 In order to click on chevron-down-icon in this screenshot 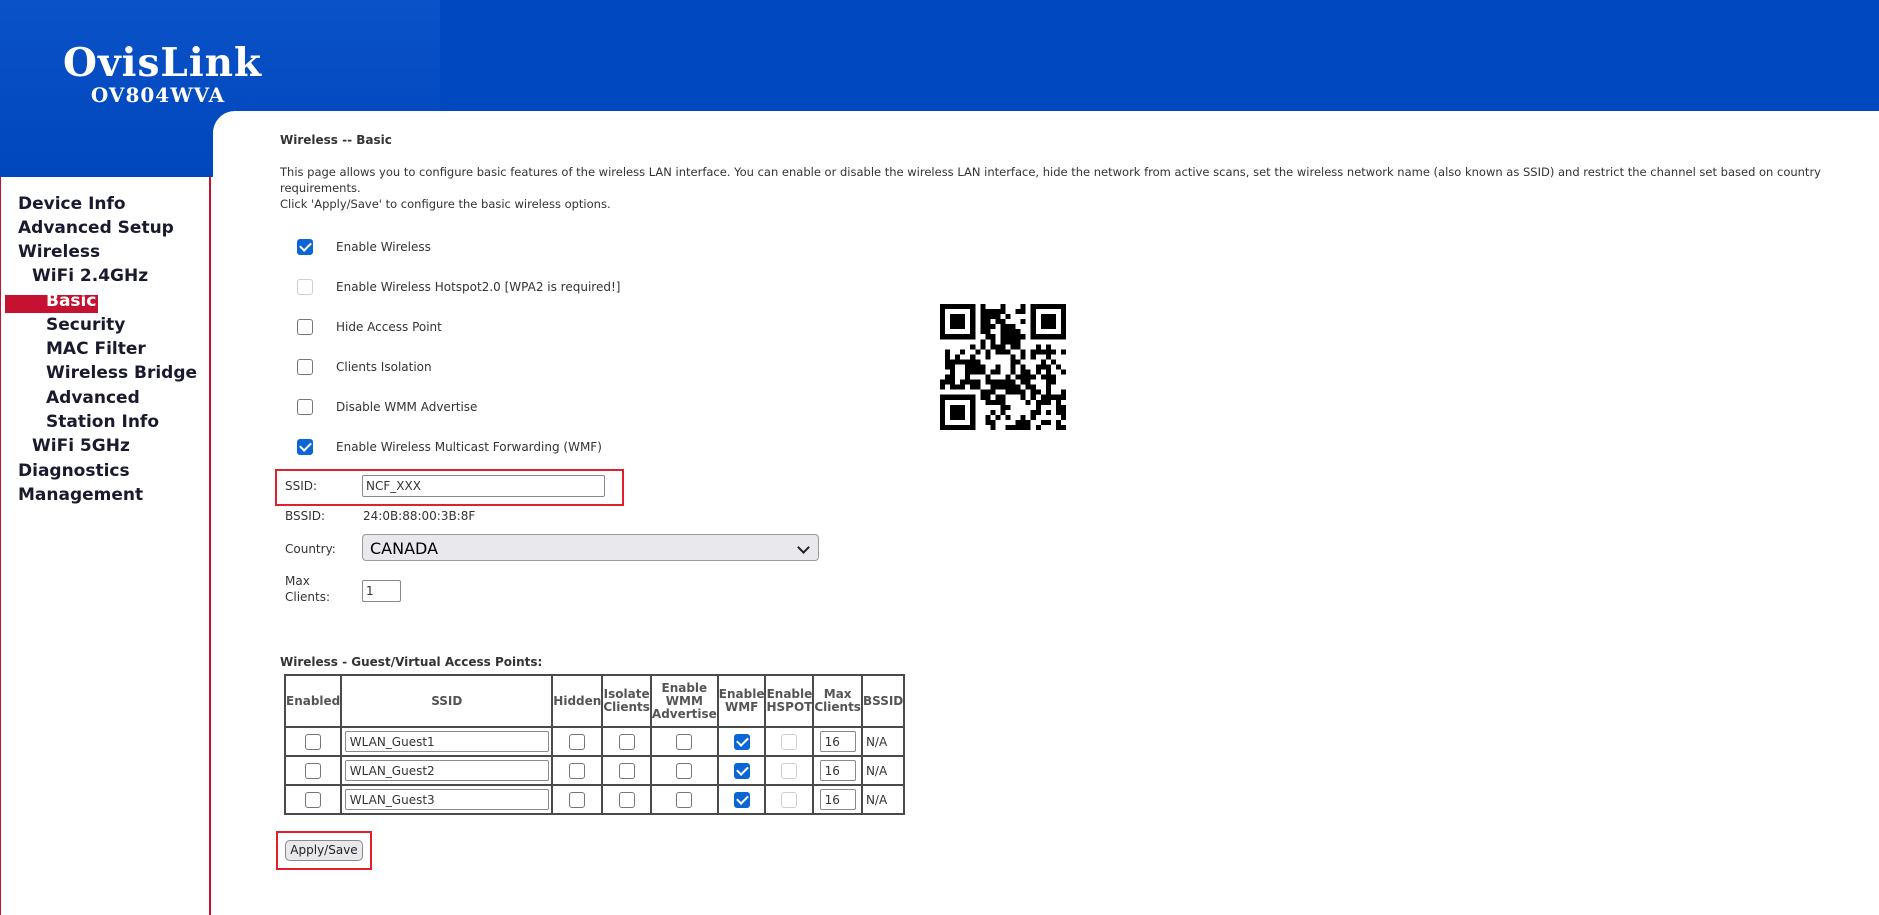, I will do `click(803, 547)`.